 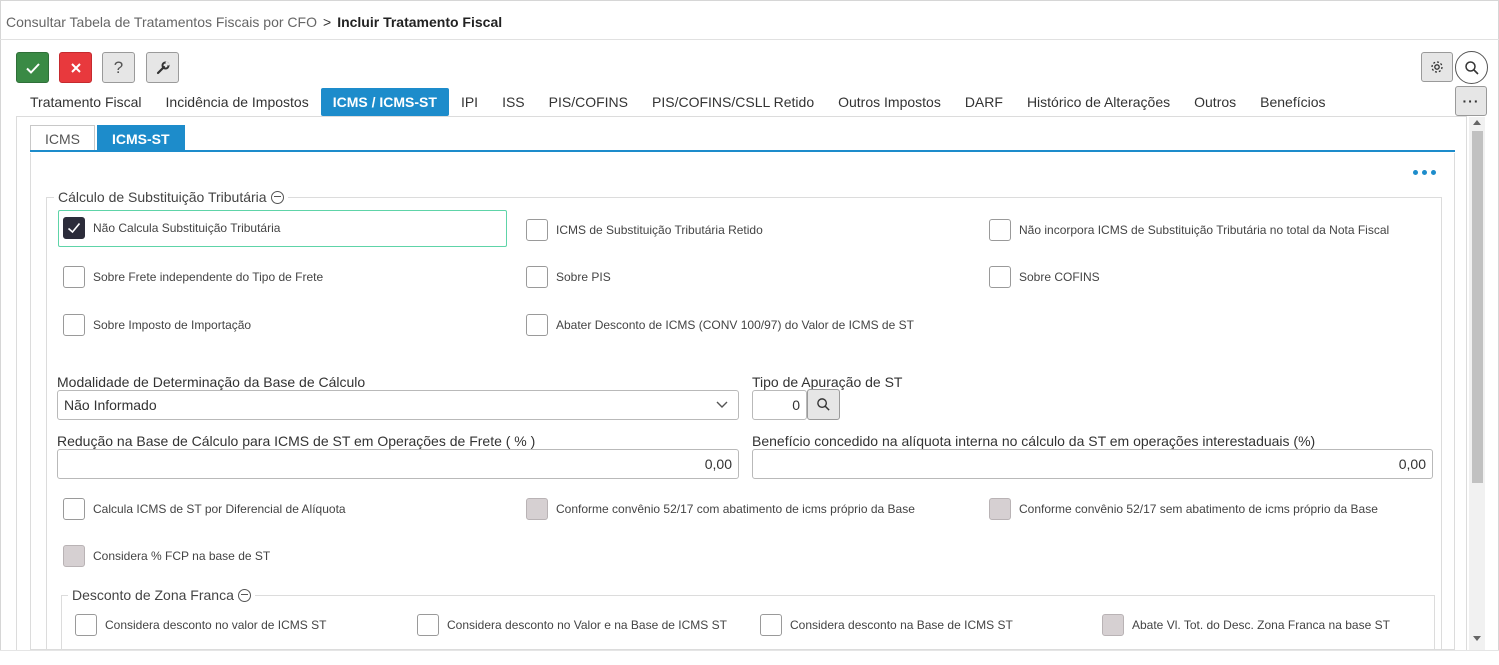 I want to click on bottom-edge, so click(x=749, y=657).